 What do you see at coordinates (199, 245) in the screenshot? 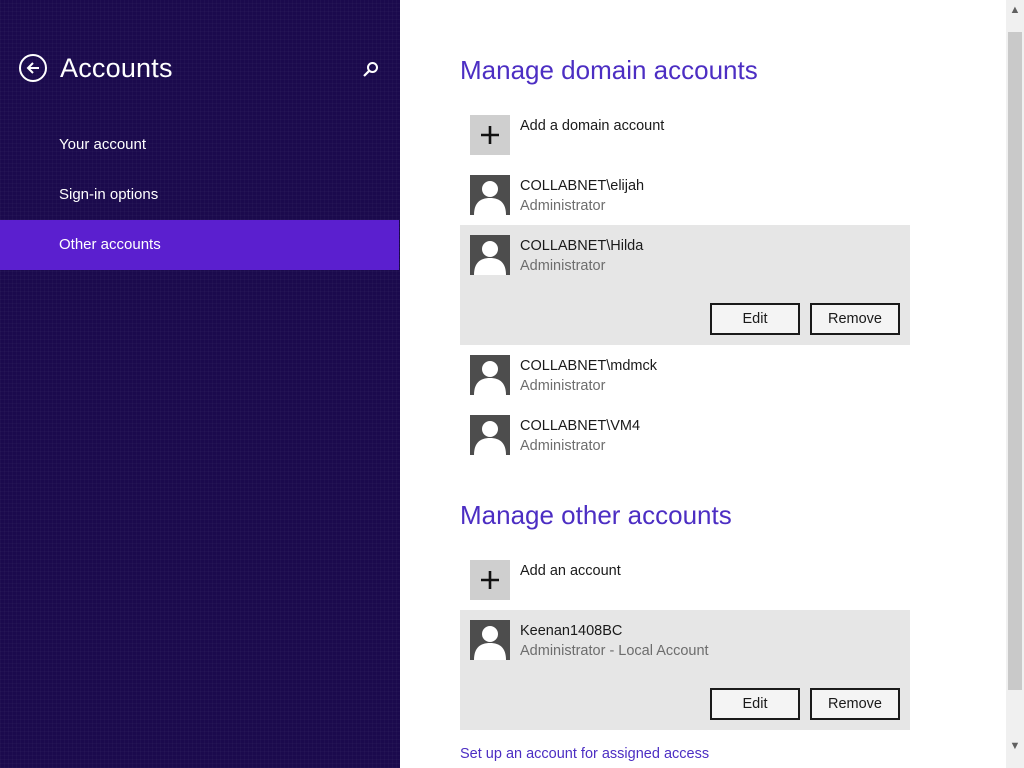
I see `sidebar-item-other-accounts: Other accounts` at bounding box center [199, 245].